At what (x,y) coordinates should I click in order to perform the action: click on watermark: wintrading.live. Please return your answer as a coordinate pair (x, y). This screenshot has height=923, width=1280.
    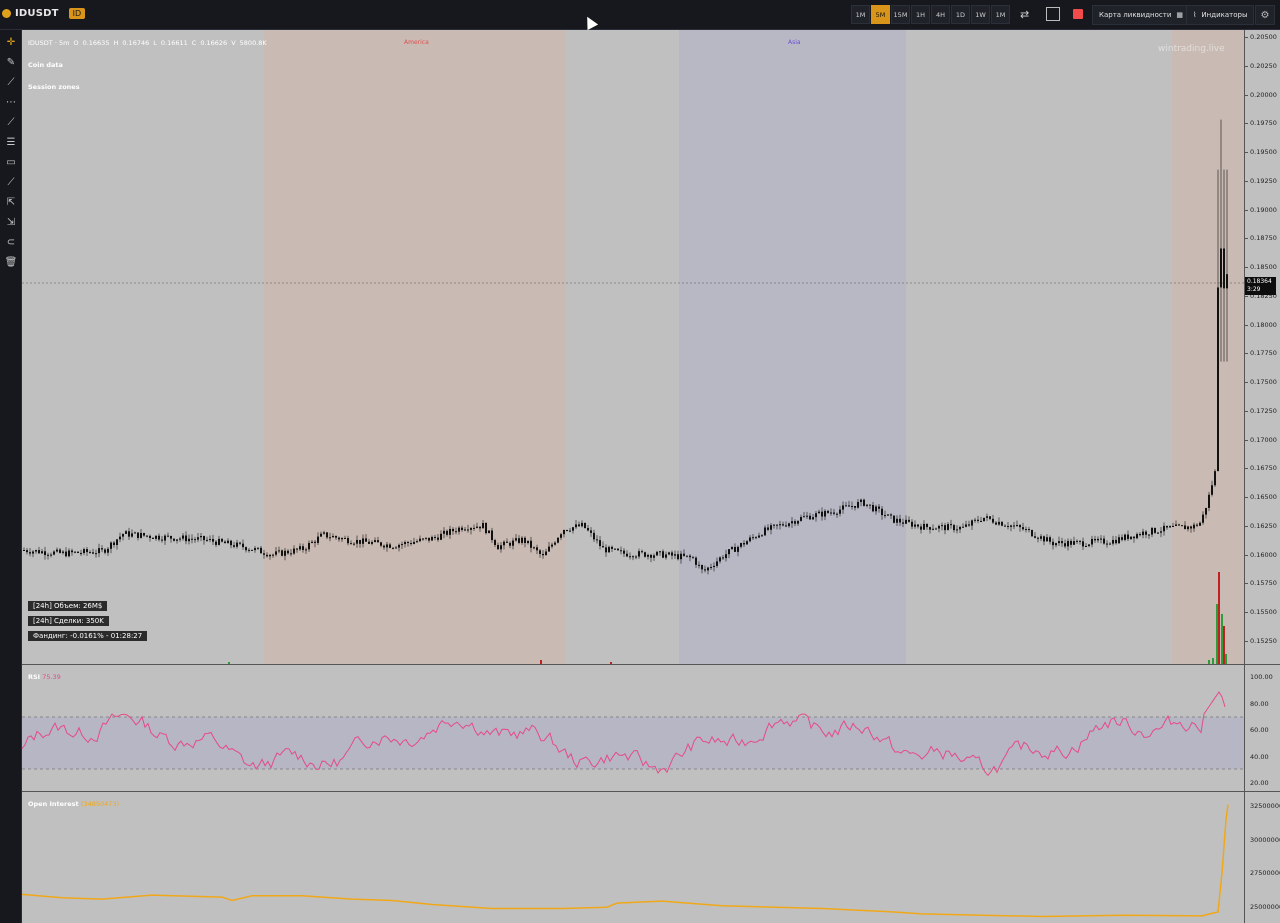
    Looking at the image, I should click on (1191, 49).